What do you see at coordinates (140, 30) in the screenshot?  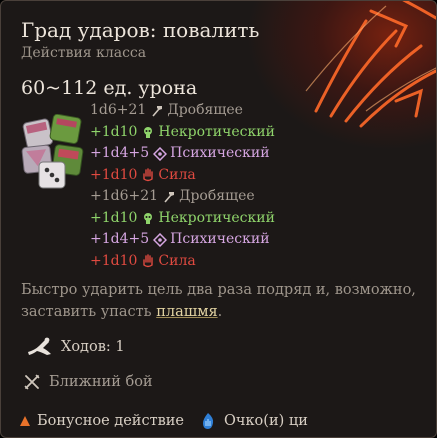 I see `action-title: Град ударов: повалить` at bounding box center [140, 30].